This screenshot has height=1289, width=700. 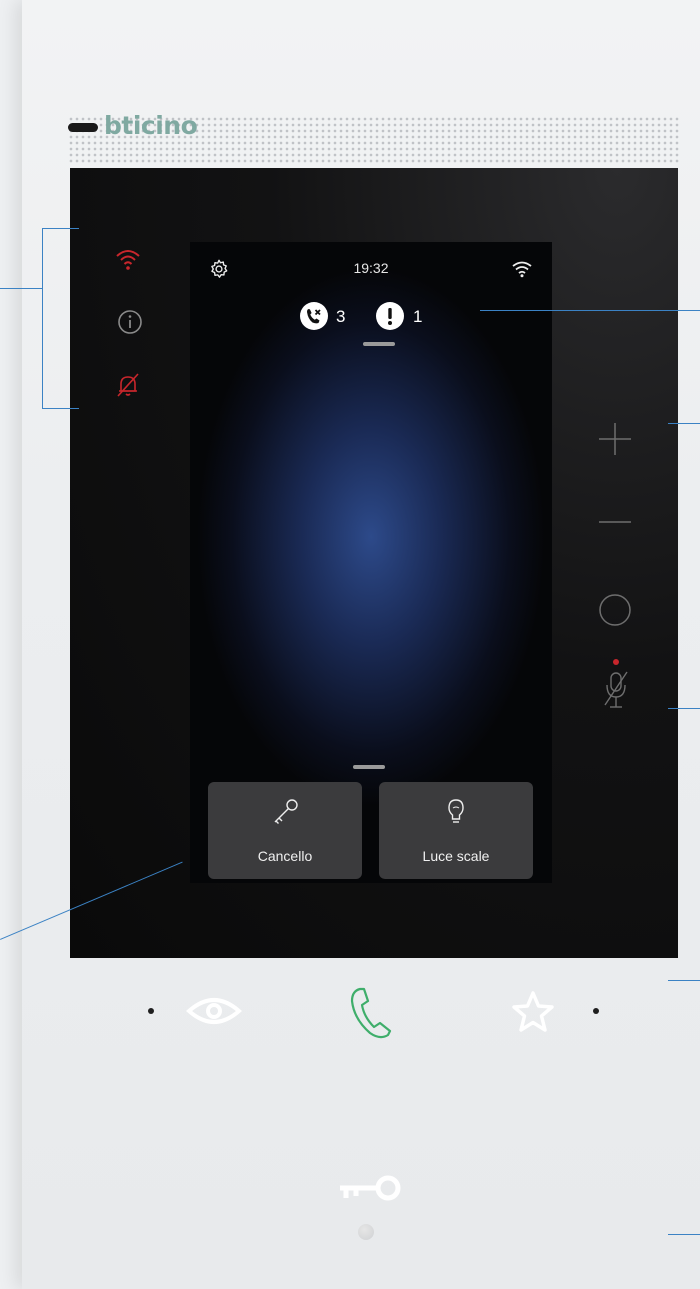 I want to click on wifi-icon, so click(x=522, y=269).